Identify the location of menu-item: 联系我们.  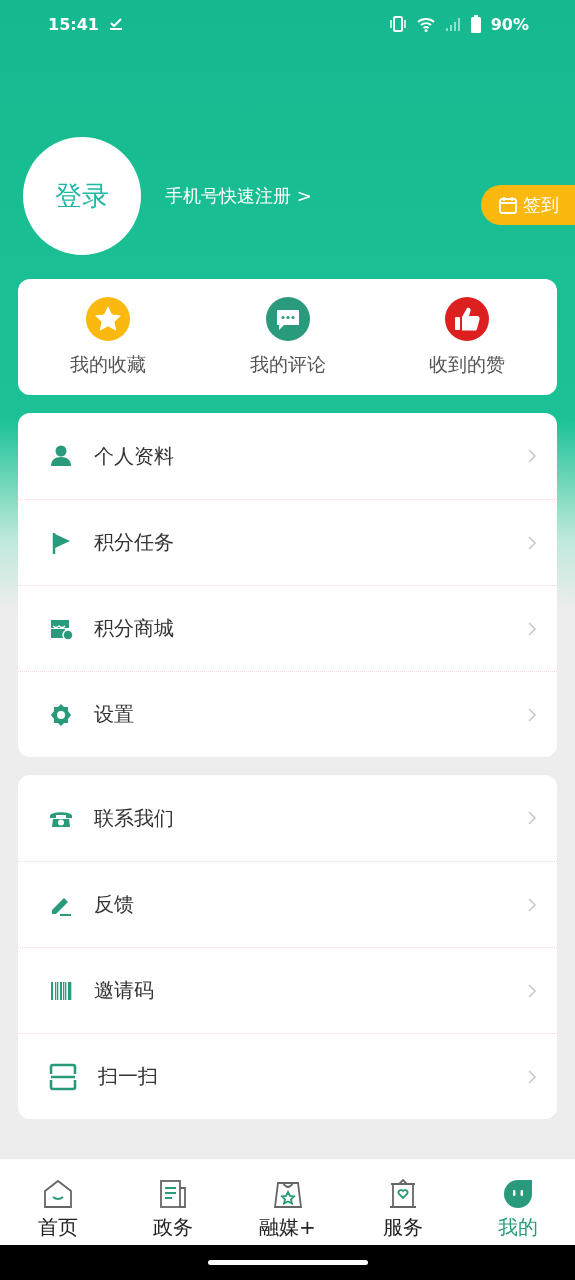
(287, 818).